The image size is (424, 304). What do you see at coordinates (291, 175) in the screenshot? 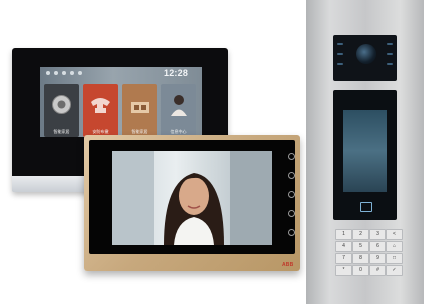
I see `monitor-menu-button` at bounding box center [291, 175].